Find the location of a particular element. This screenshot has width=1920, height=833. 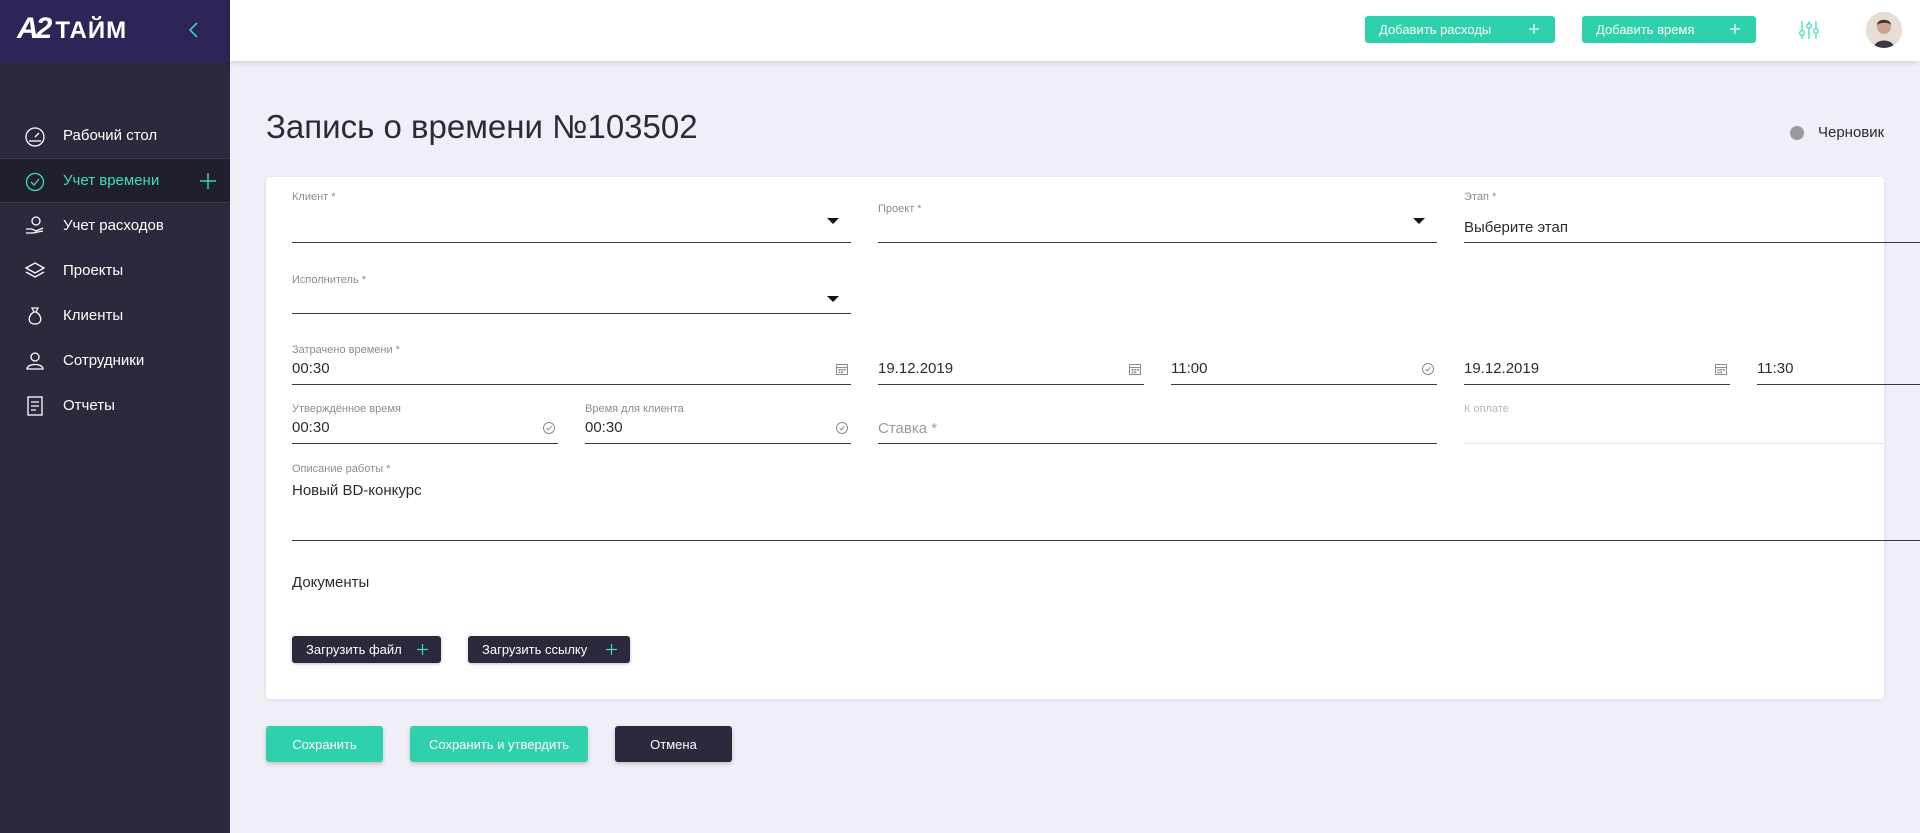

start-date-value: 19.12.2019 is located at coordinates (916, 368).